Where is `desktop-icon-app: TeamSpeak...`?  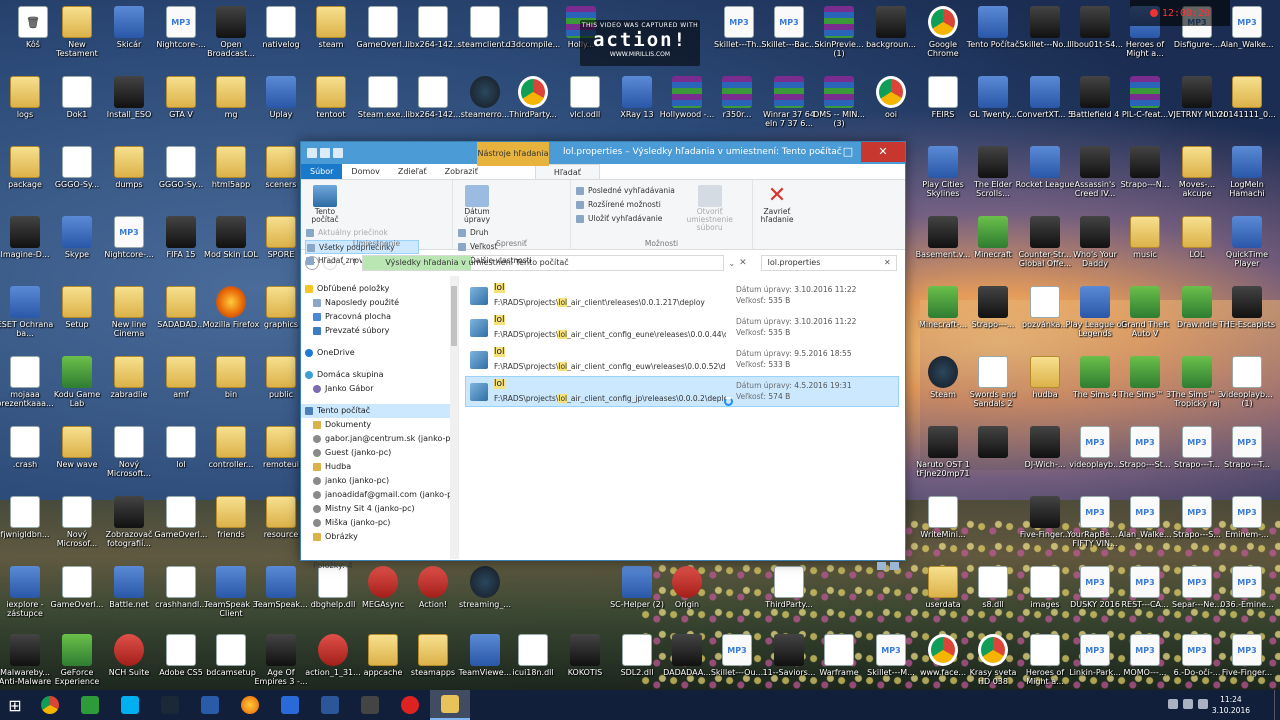 desktop-icon-app: TeamSpeak... is located at coordinates (281, 595).